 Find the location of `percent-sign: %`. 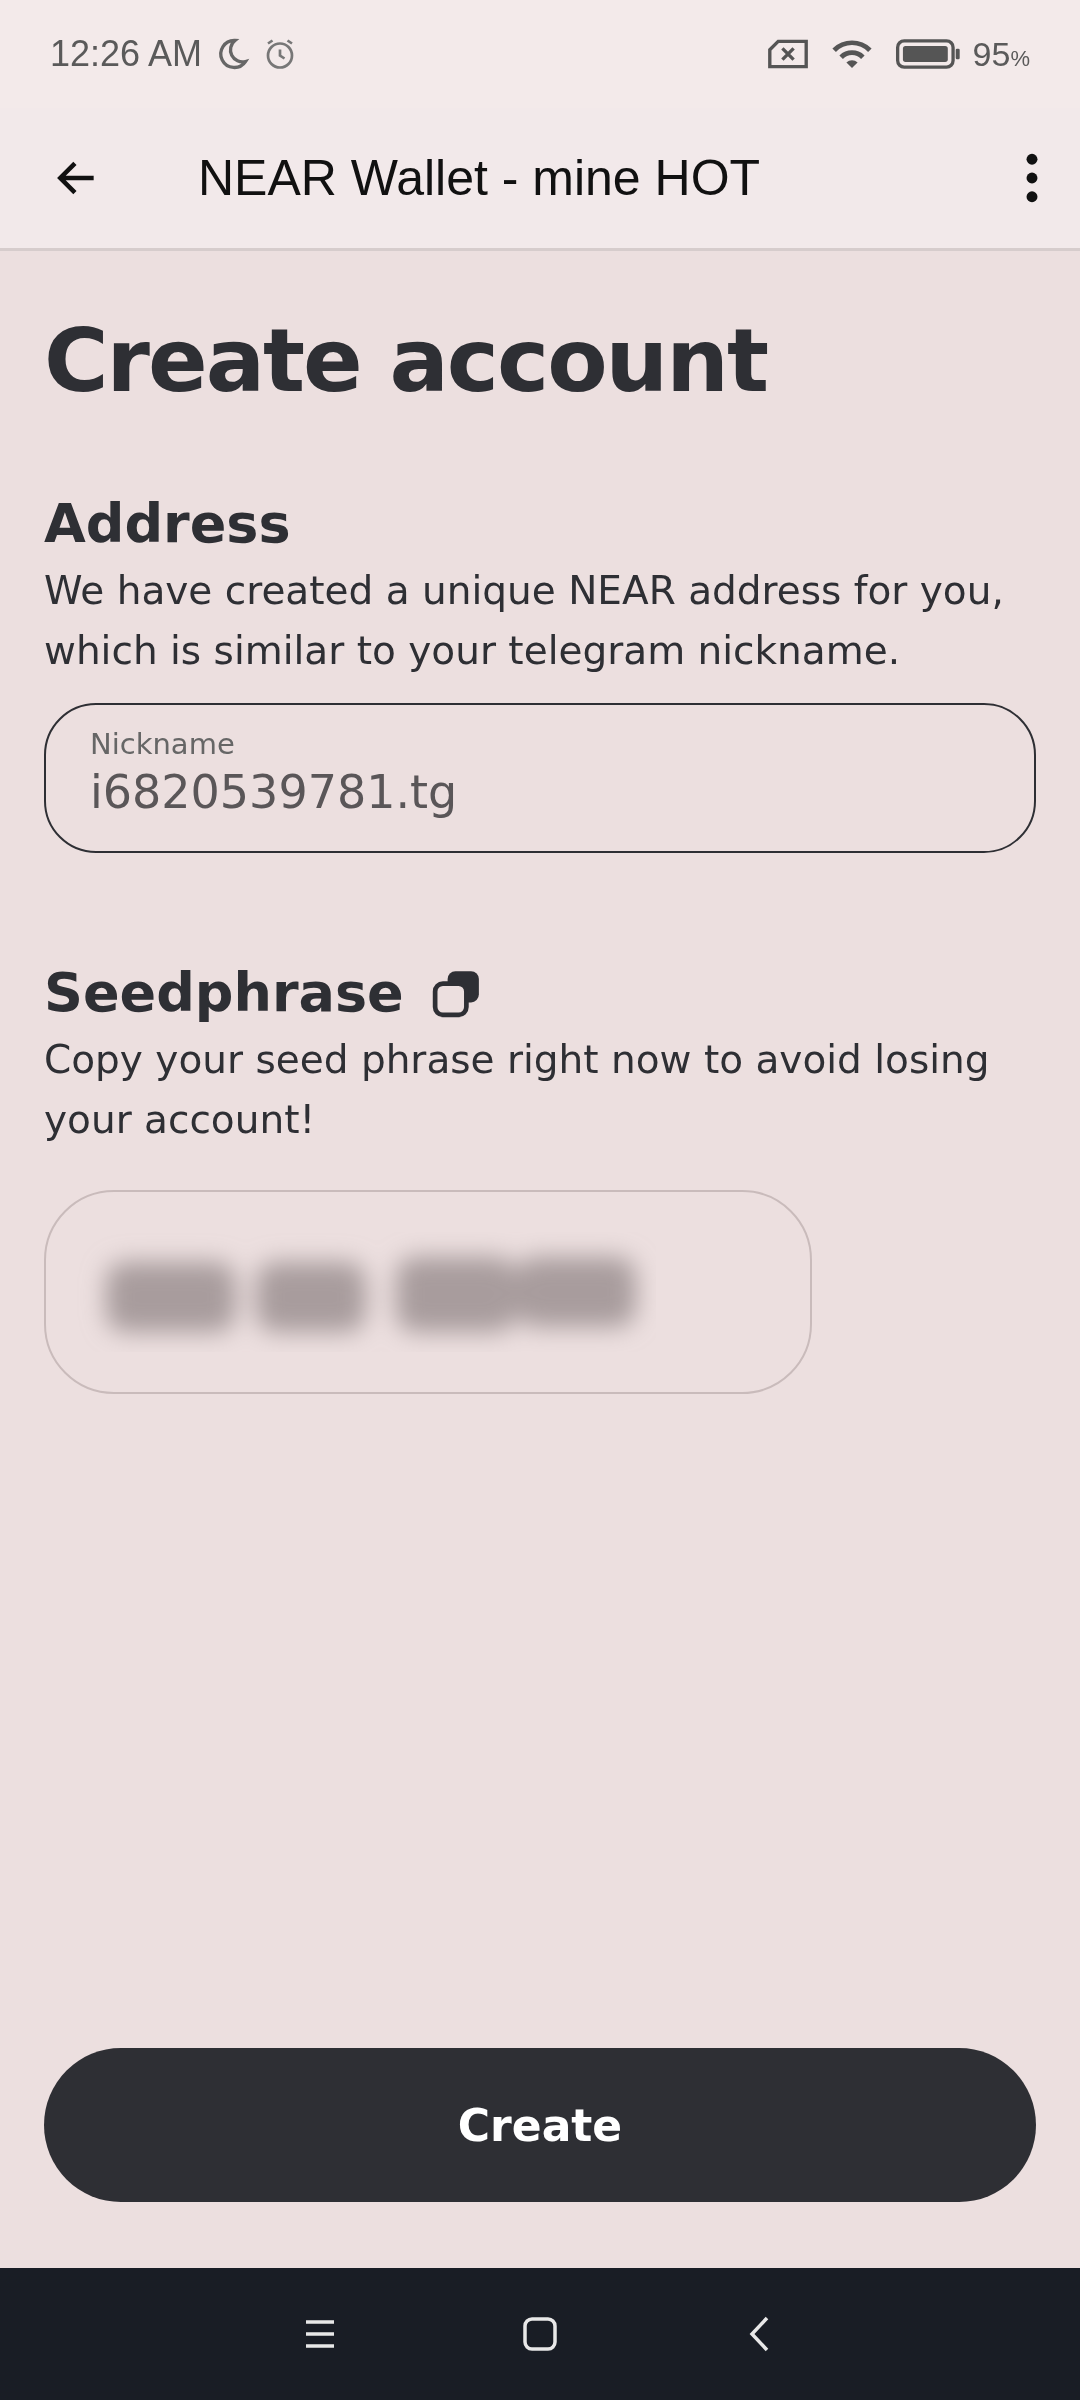

percent-sign: % is located at coordinates (1020, 58).